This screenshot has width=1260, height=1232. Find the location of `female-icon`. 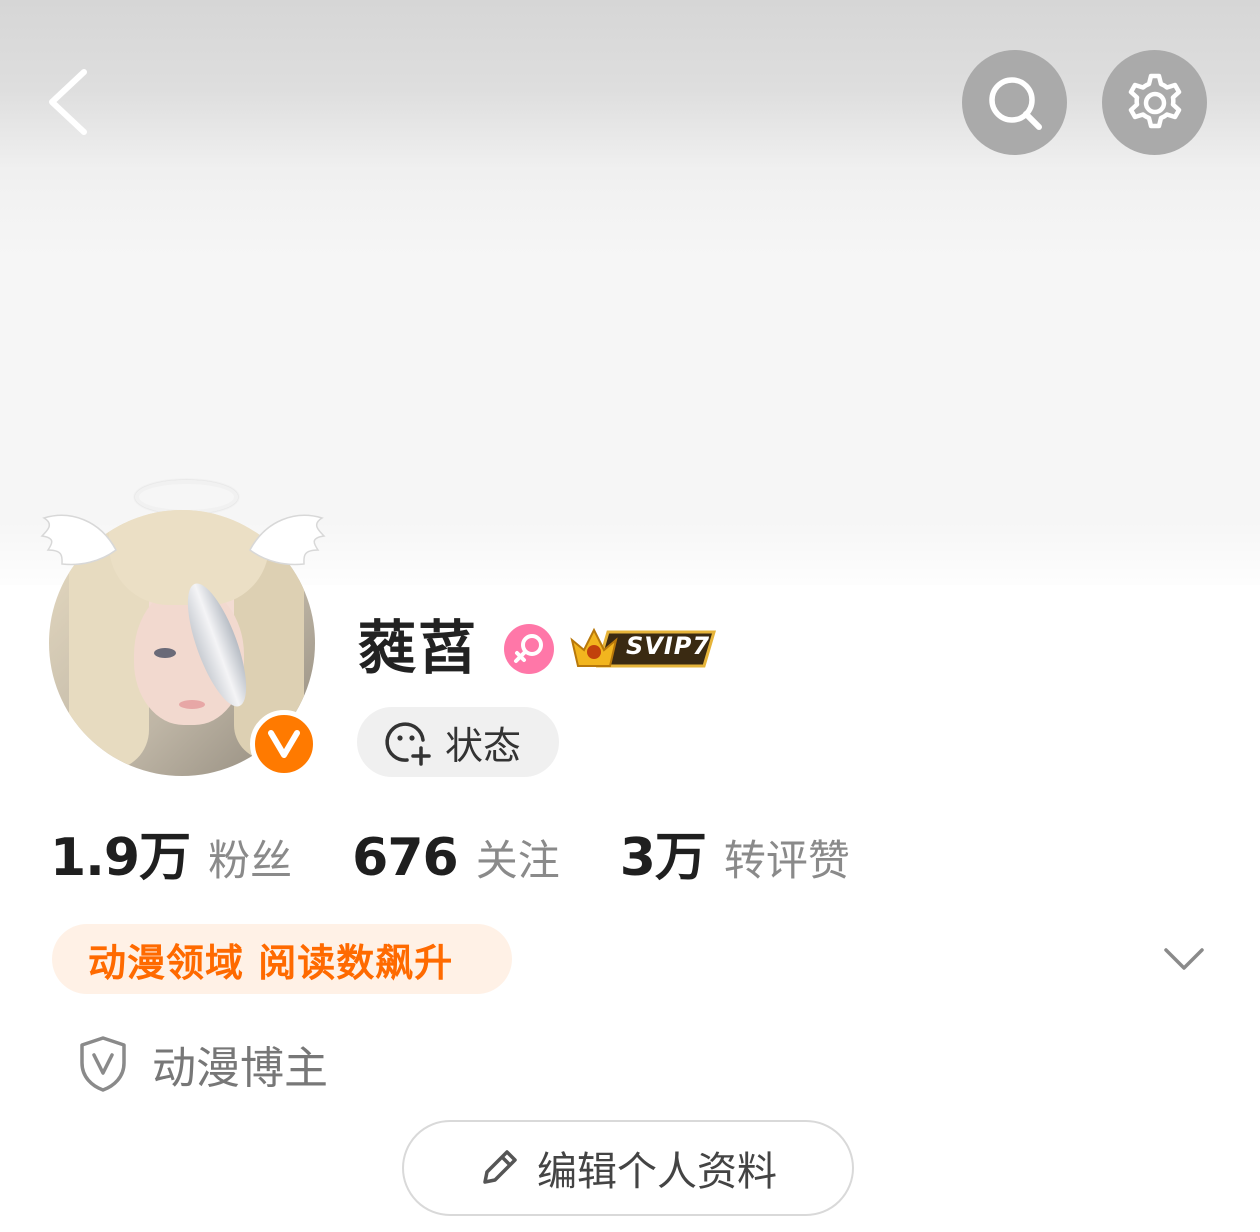

female-icon is located at coordinates (528, 648).